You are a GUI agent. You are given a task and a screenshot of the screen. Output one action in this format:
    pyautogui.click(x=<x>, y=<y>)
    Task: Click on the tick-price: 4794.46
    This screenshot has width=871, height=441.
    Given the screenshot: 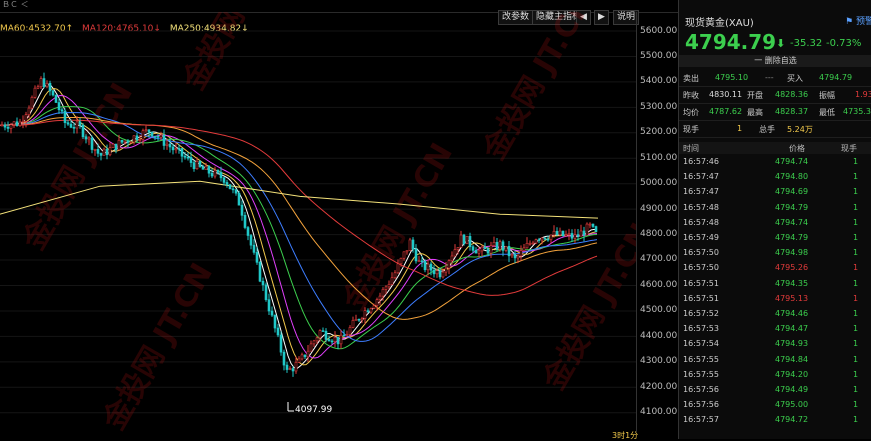 What is the action you would take?
    pyautogui.click(x=792, y=313)
    